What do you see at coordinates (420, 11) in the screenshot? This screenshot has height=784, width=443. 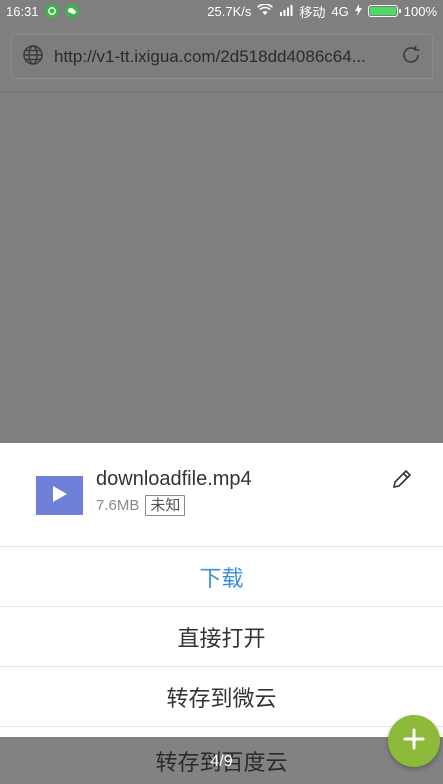 I see `battery-percent: 100%` at bounding box center [420, 11].